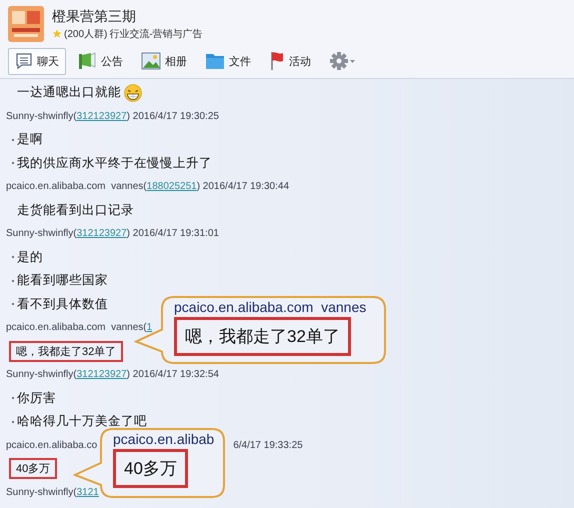  What do you see at coordinates (37, 61) in the screenshot?
I see `toolbar-tab: 聊天` at bounding box center [37, 61].